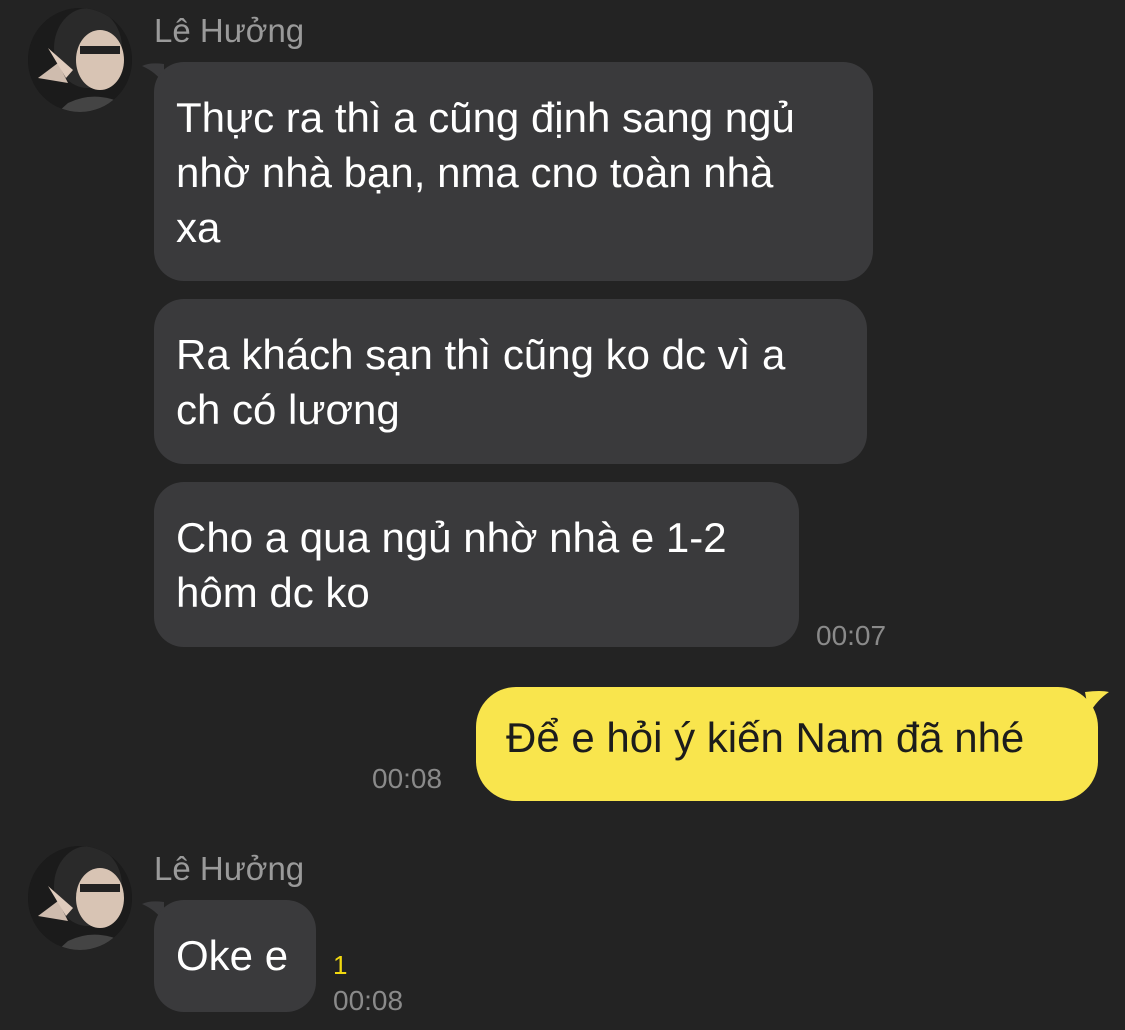  I want to click on unread-count: 1, so click(340, 965).